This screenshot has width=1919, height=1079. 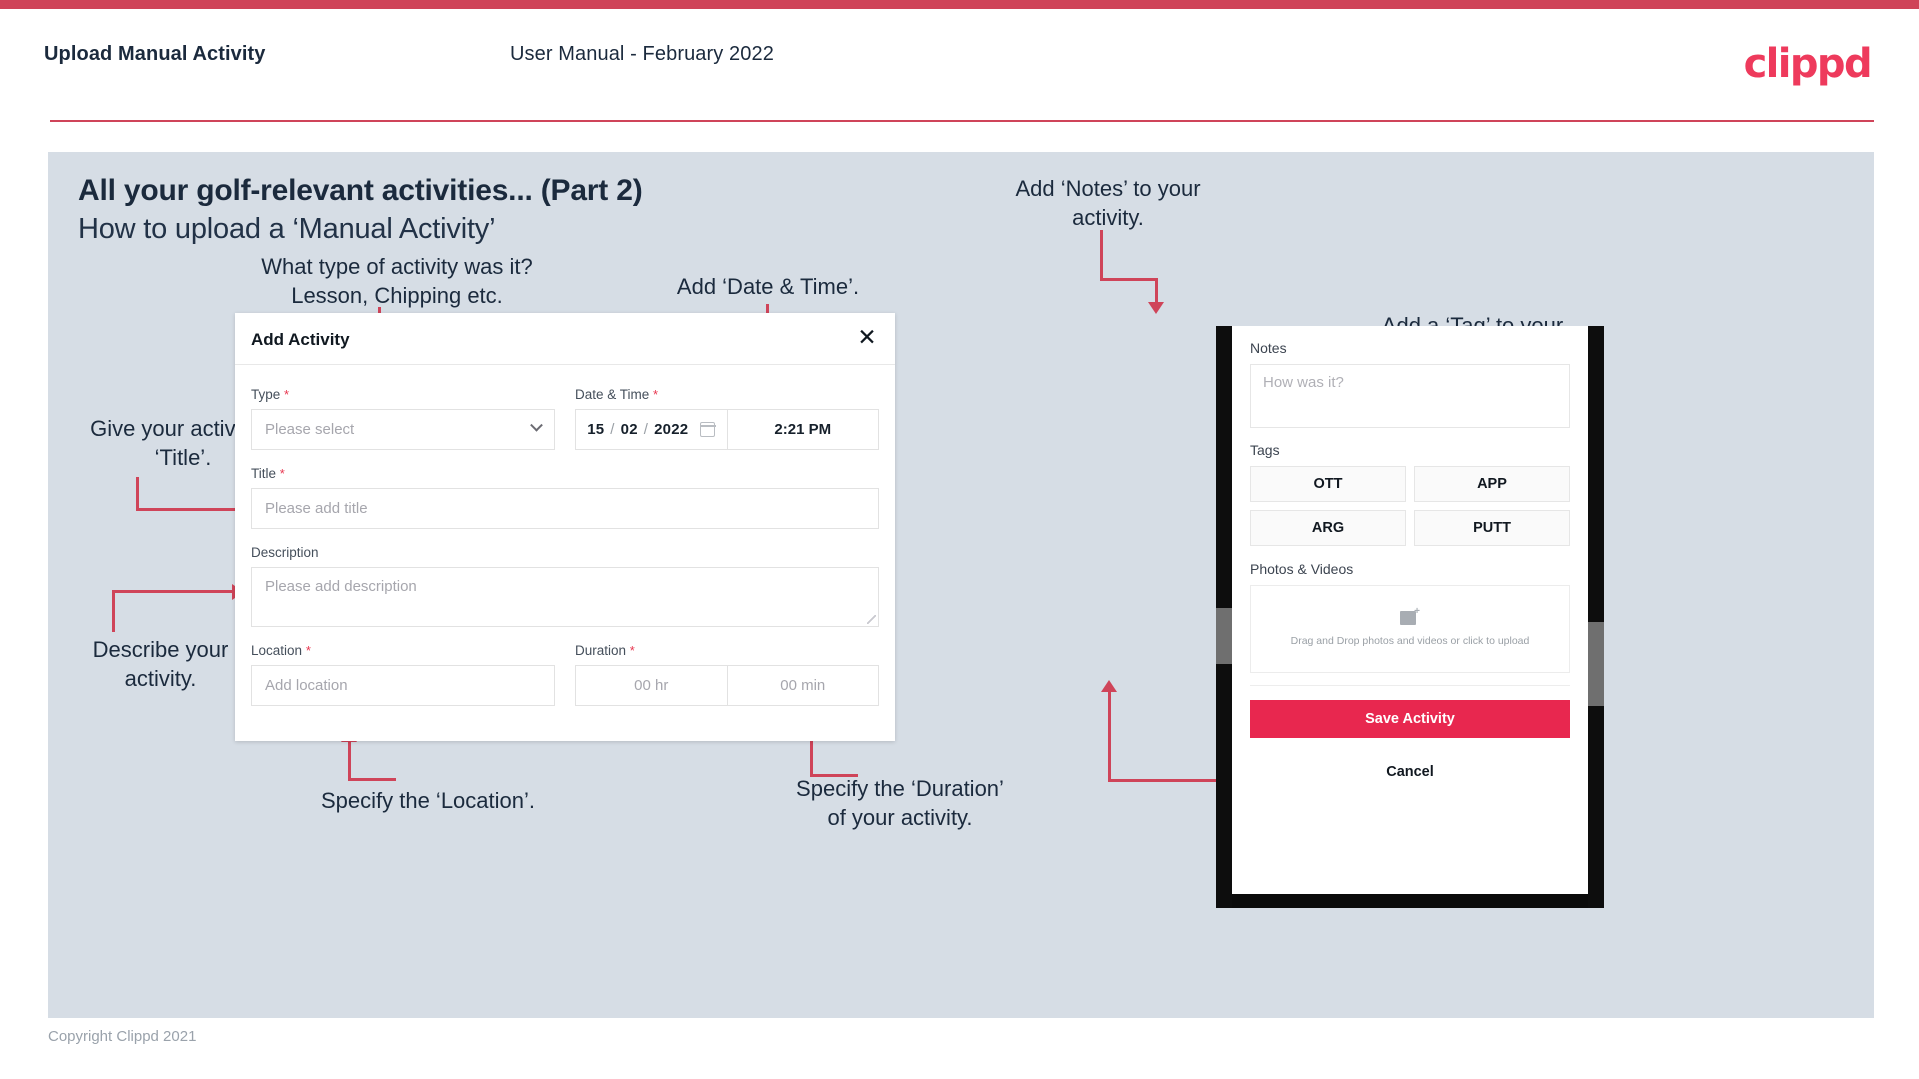 I want to click on header-divider, so click(x=962, y=121).